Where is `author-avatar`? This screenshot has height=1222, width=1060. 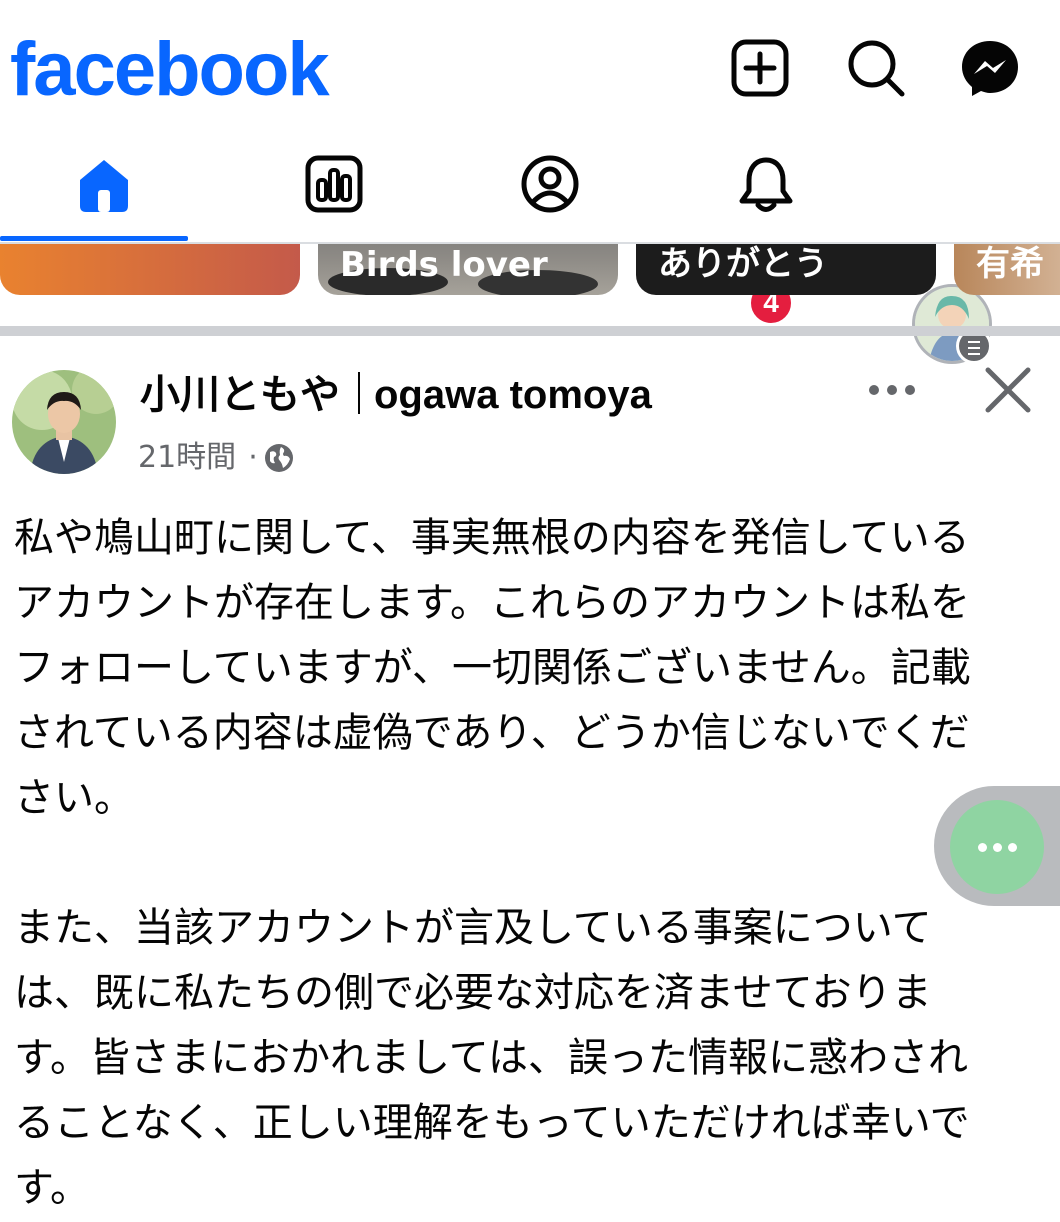
author-avatar is located at coordinates (64, 422).